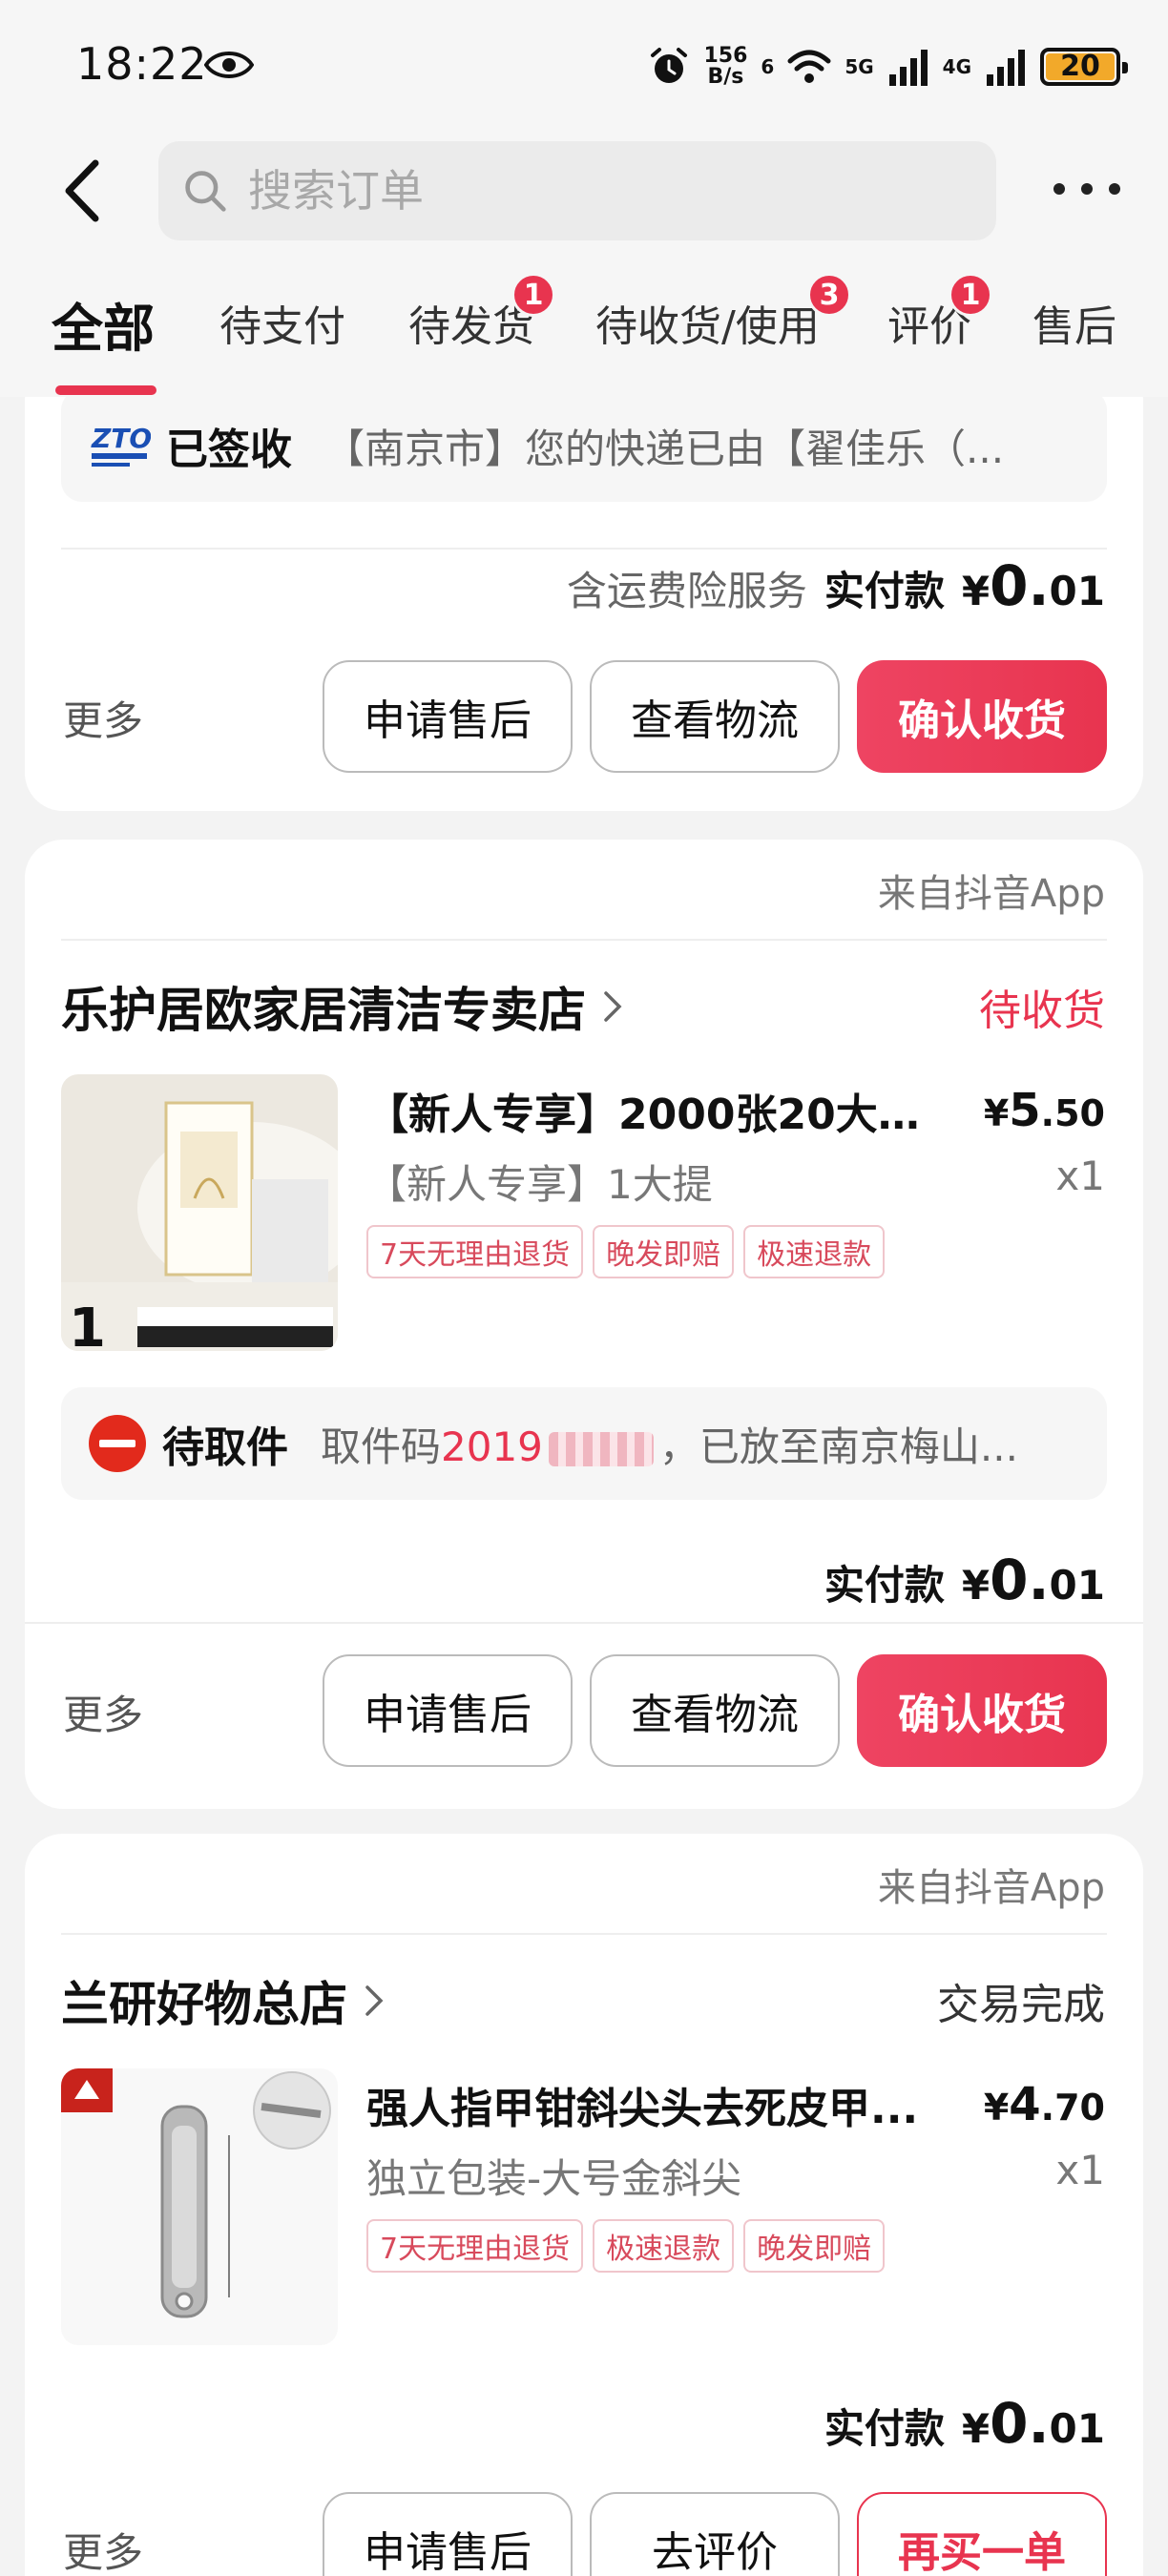 This screenshot has width=1168, height=2576. I want to click on tab-label: 售后, so click(1074, 326).